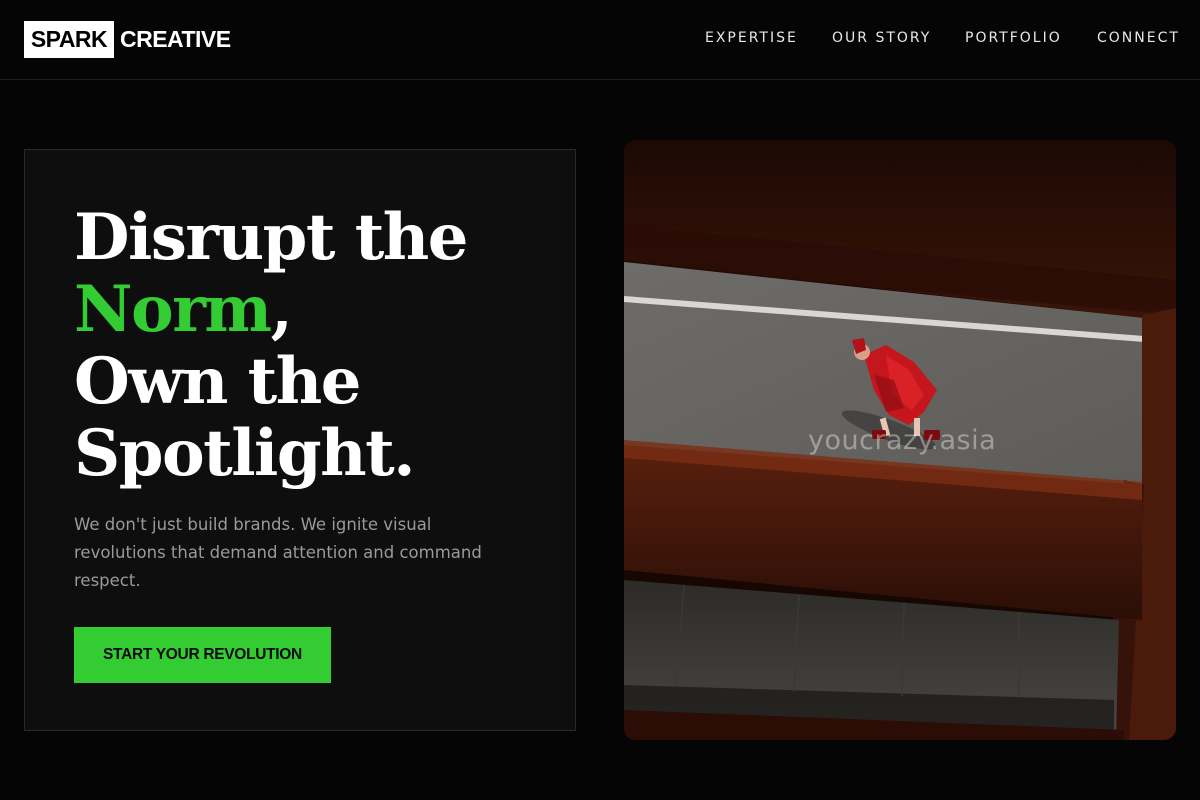 This screenshot has height=800, width=1200. I want to click on nav-link-expertise: EXPERTISE, so click(751, 38).